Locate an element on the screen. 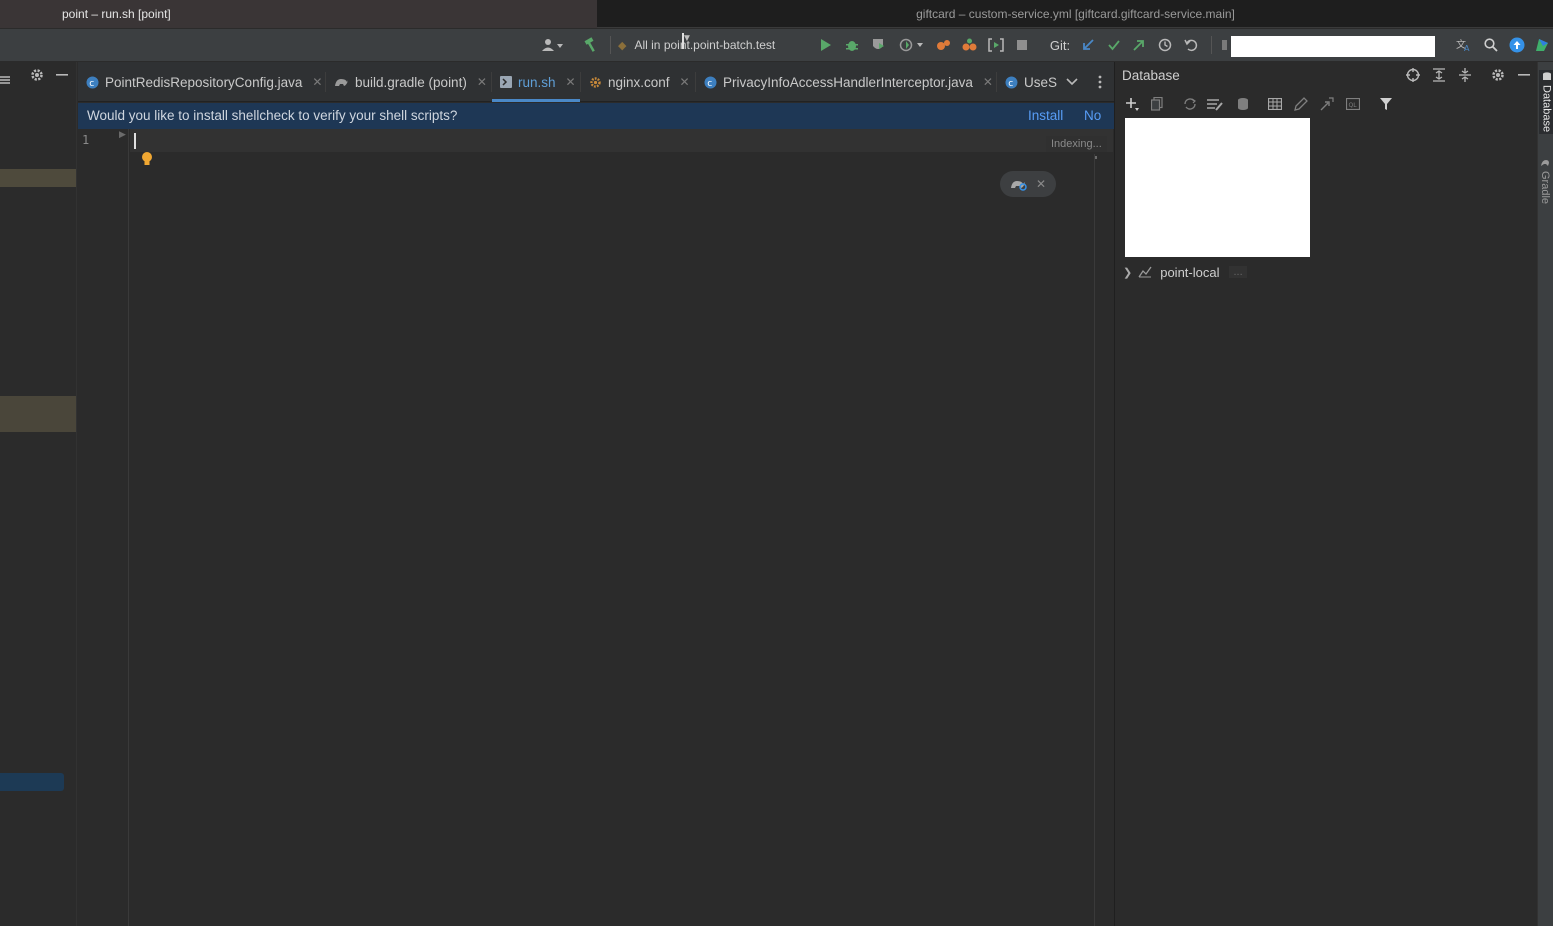 The image size is (1553, 926). editor-tab: c UseS is located at coordinates (1028, 82).